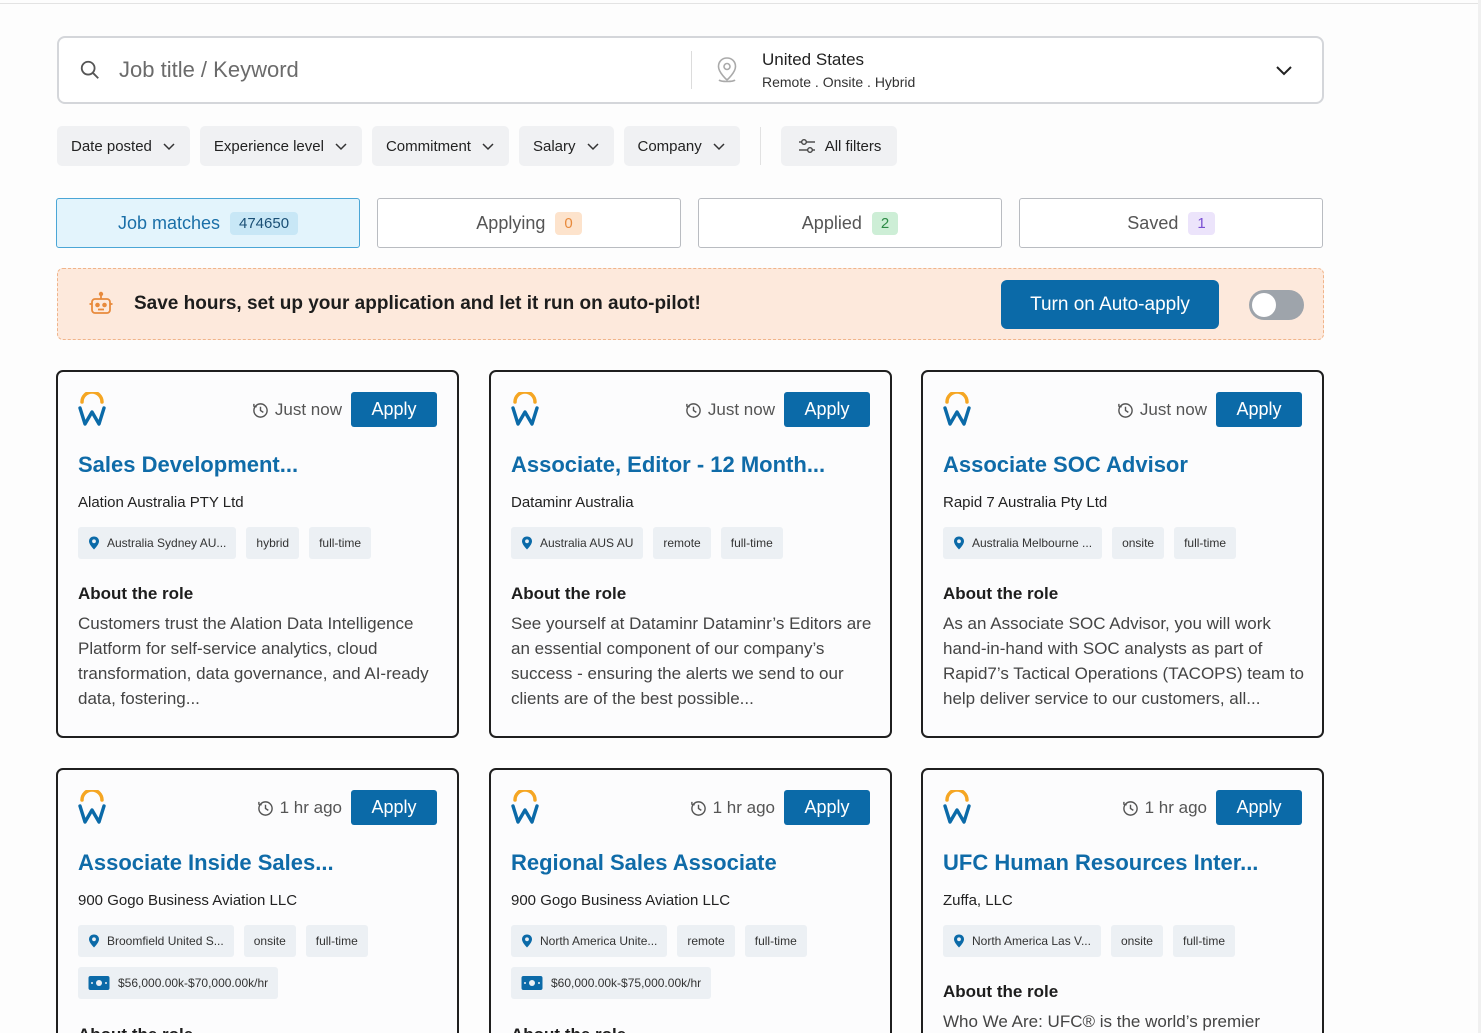 The height and width of the screenshot is (1033, 1481). I want to click on count-badge: 474650, so click(264, 223).